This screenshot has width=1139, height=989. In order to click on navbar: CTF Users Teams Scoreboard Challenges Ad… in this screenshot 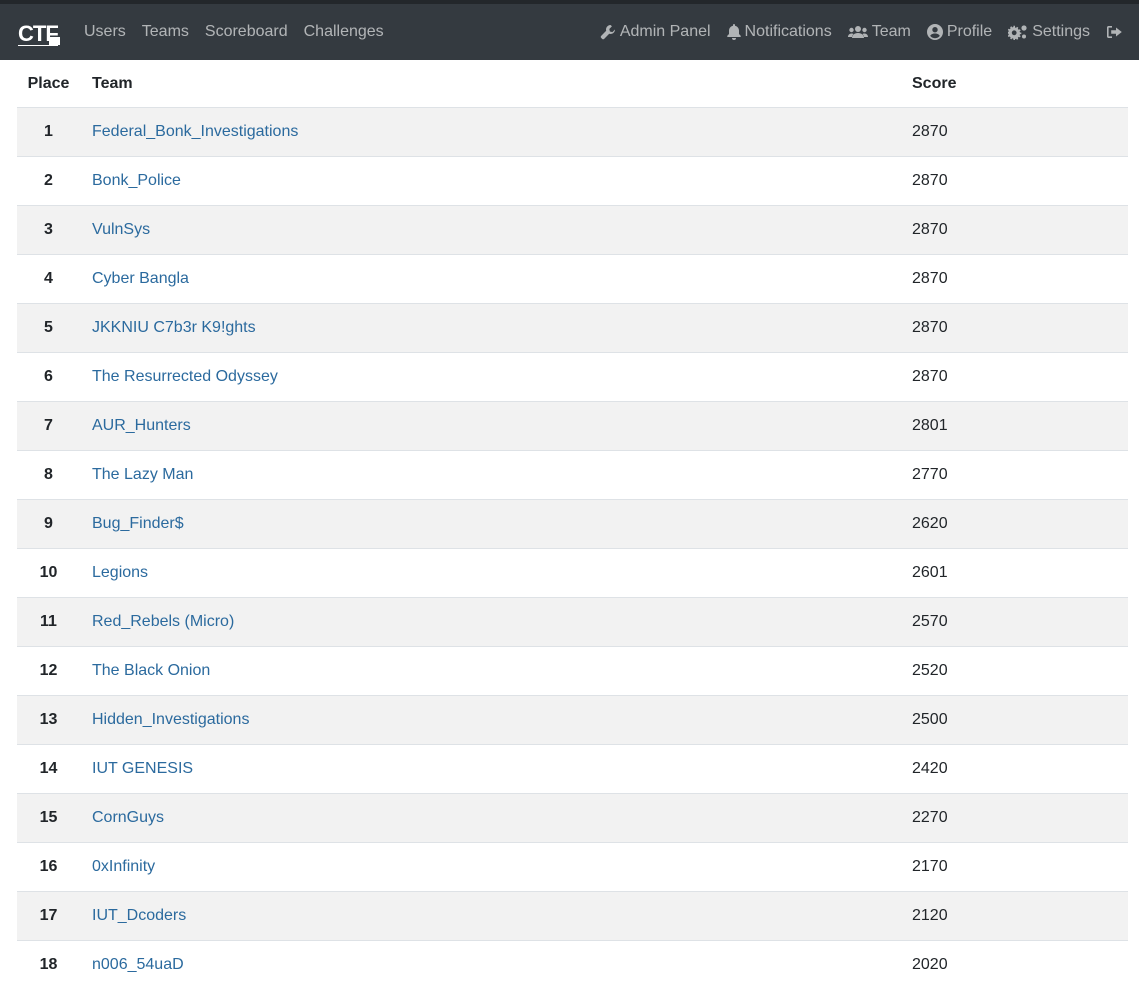, I will do `click(569, 30)`.